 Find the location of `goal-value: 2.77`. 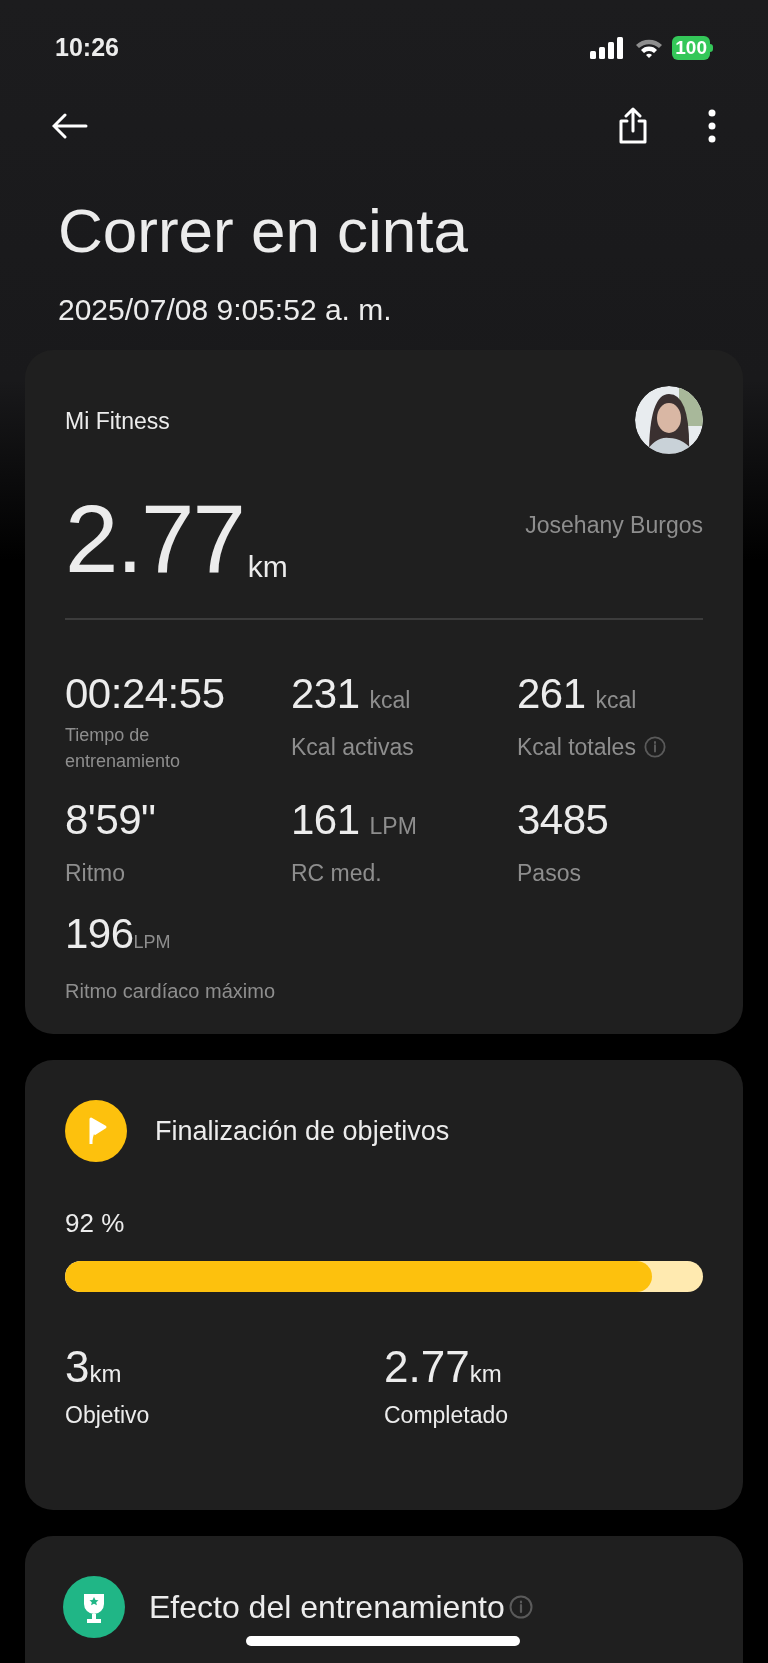

goal-value: 2.77 is located at coordinates (427, 1367).